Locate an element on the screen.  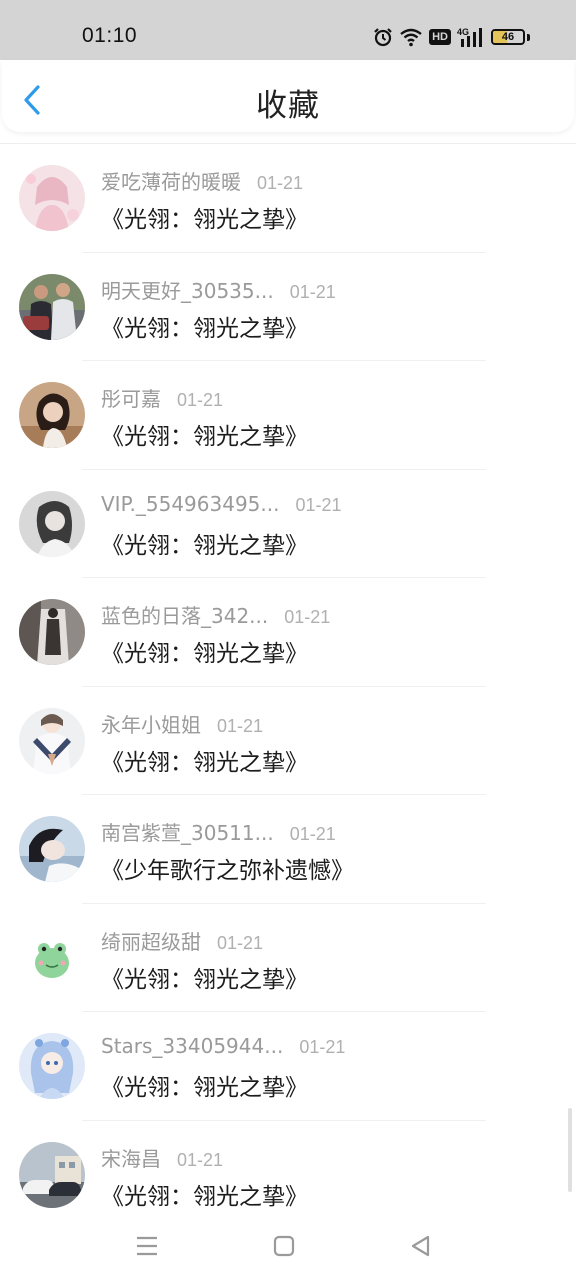
status-time: 01:10 is located at coordinates (110, 35).